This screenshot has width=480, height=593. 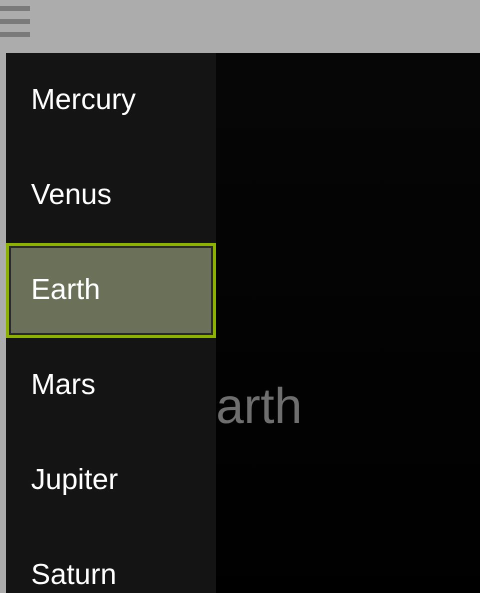 I want to click on drawer-item: Venus, so click(x=111, y=195).